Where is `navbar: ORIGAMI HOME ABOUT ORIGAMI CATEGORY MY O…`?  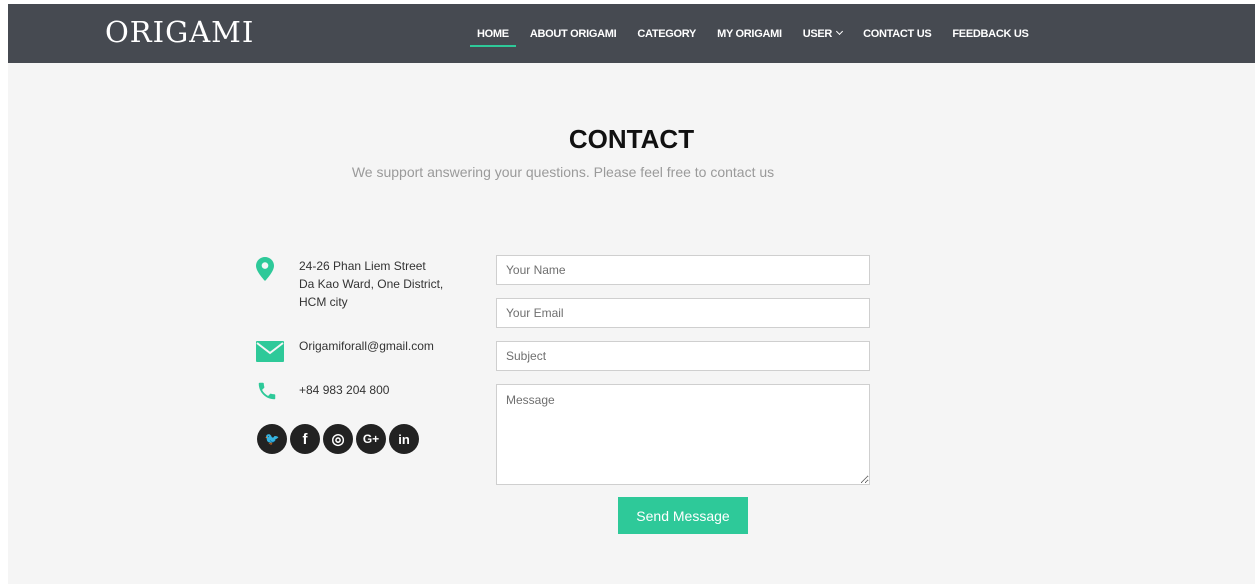
navbar: ORIGAMI HOME ABOUT ORIGAMI CATEGORY MY O… is located at coordinates (631, 33).